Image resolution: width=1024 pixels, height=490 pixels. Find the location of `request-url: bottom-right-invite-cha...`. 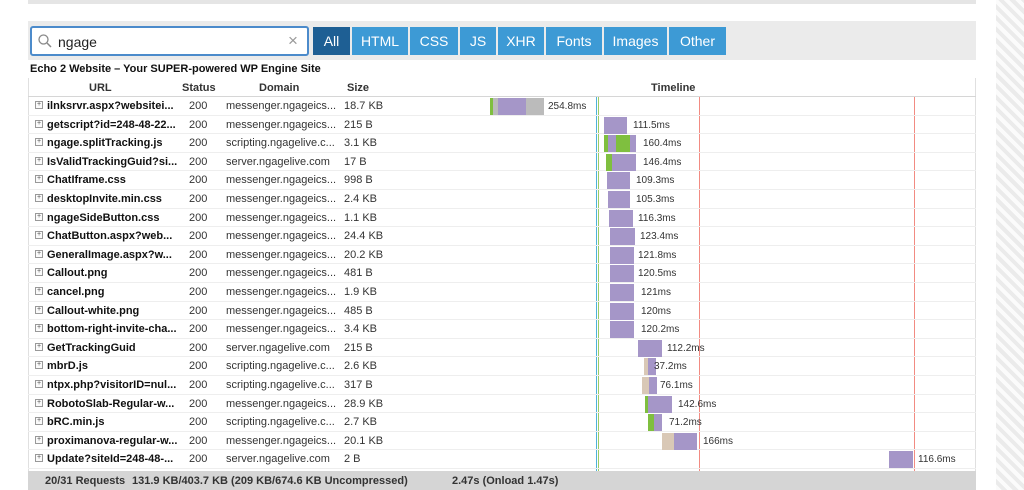

request-url: bottom-right-invite-cha... is located at coordinates (121, 329).